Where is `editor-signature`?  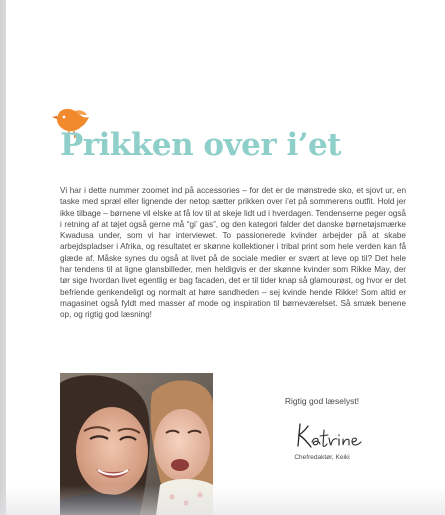 editor-signature is located at coordinates (329, 435).